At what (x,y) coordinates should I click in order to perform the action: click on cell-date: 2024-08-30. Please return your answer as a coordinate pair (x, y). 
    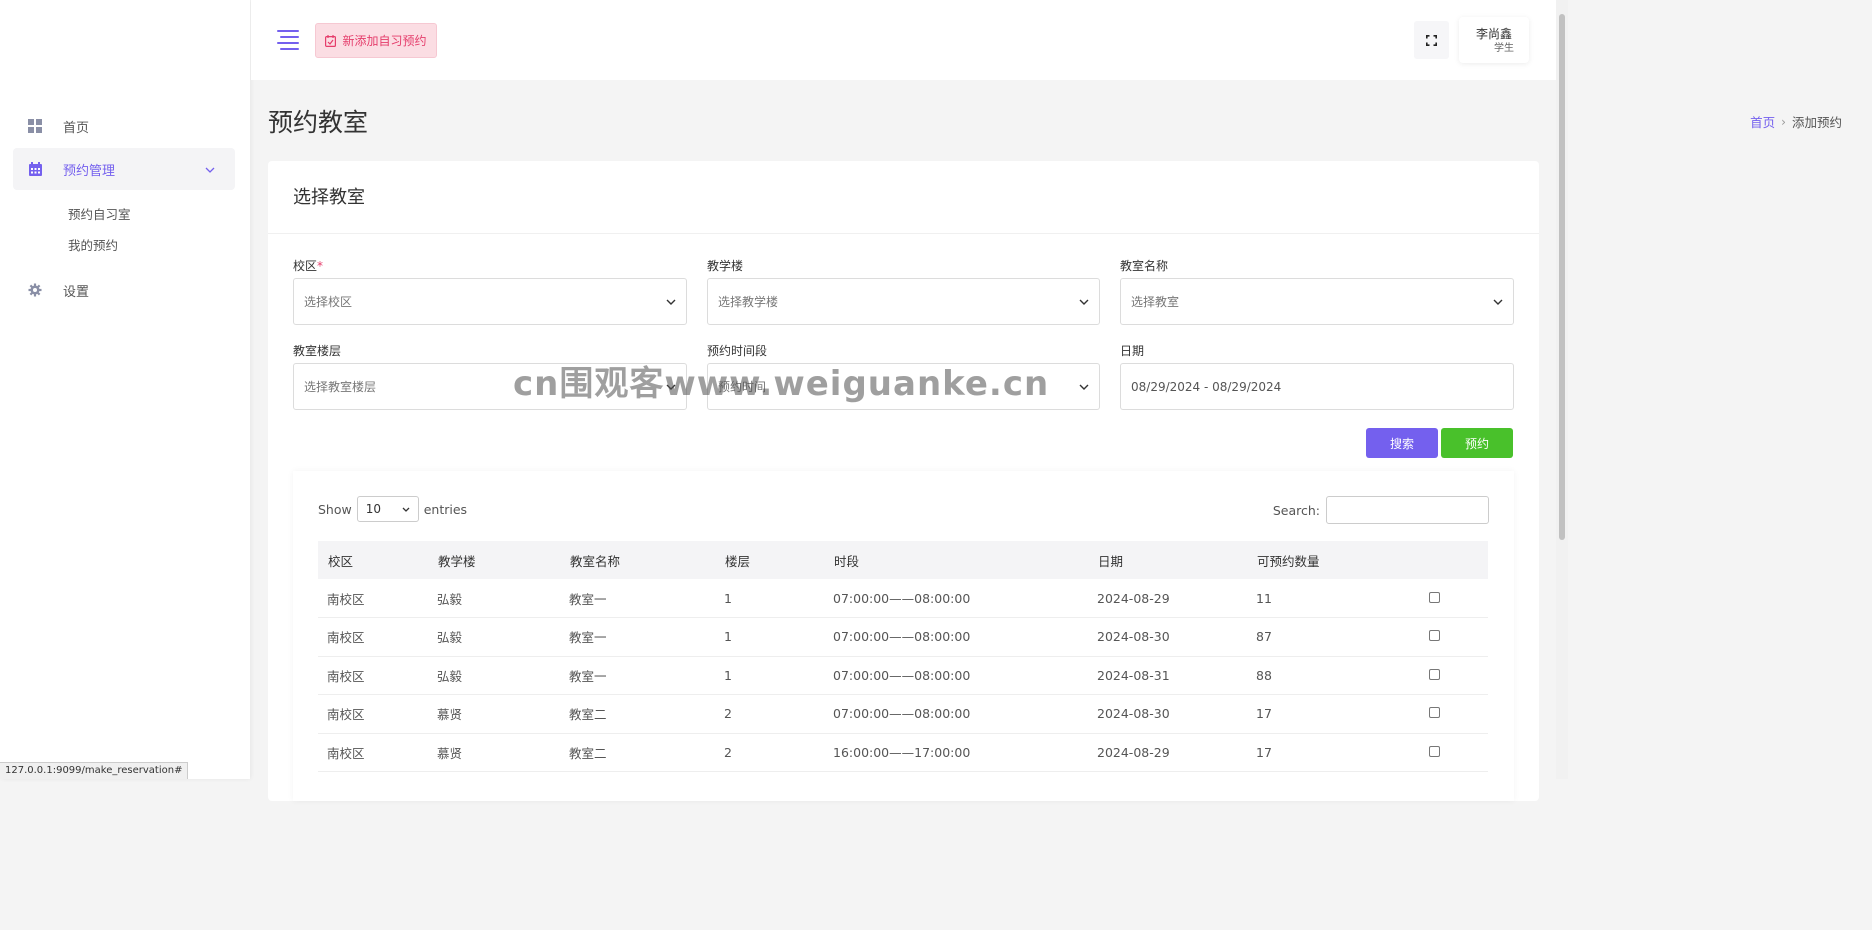
    Looking at the image, I should click on (1167, 637).